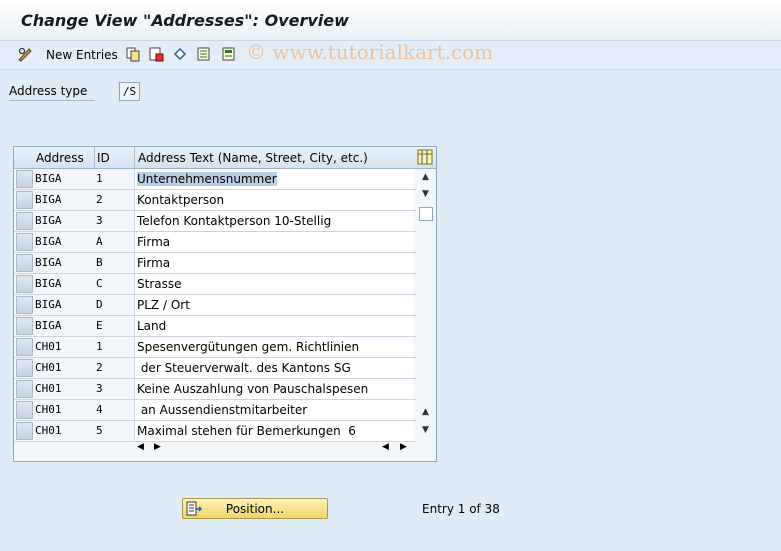 This screenshot has height=551, width=781. I want to click on table-row: BIGA 1 Unternehmensnummer, so click(215, 179).